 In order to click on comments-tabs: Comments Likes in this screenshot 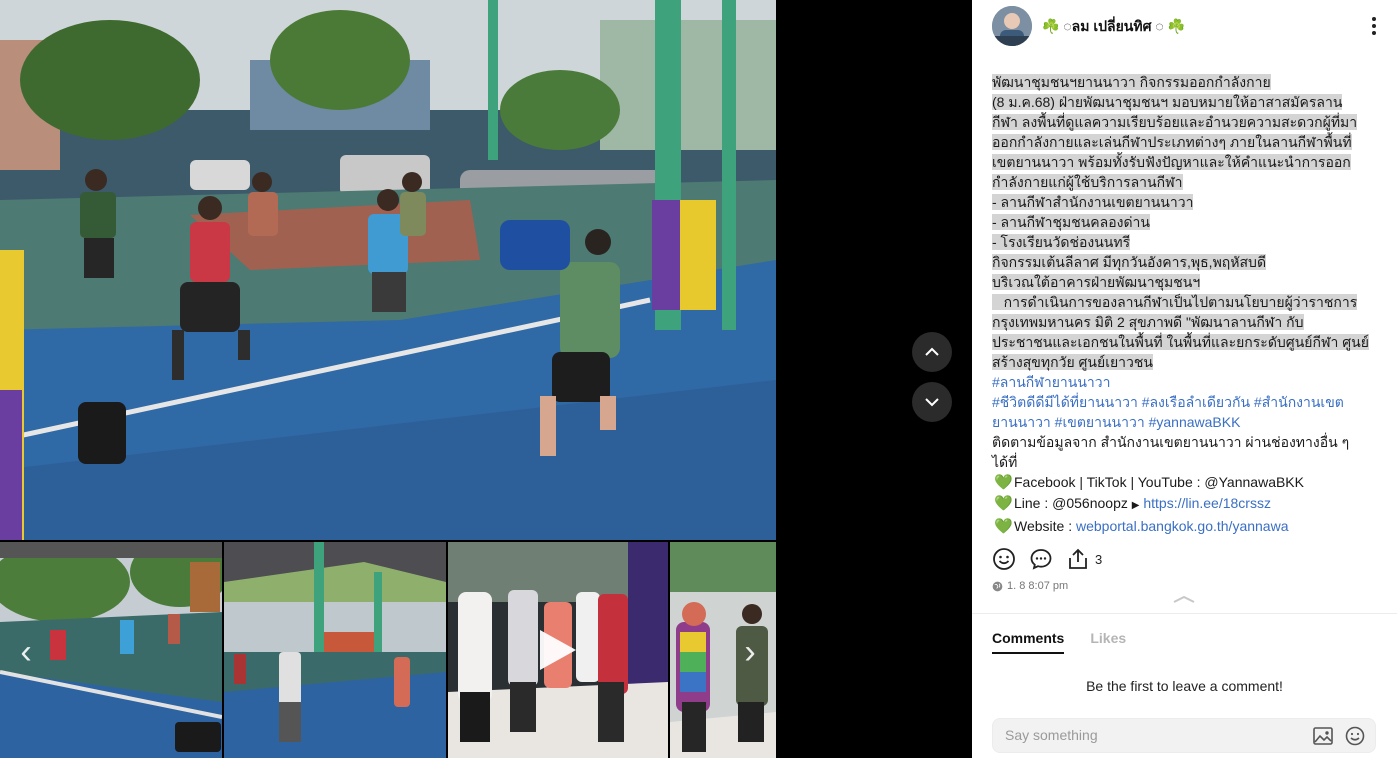, I will do `click(1059, 642)`.